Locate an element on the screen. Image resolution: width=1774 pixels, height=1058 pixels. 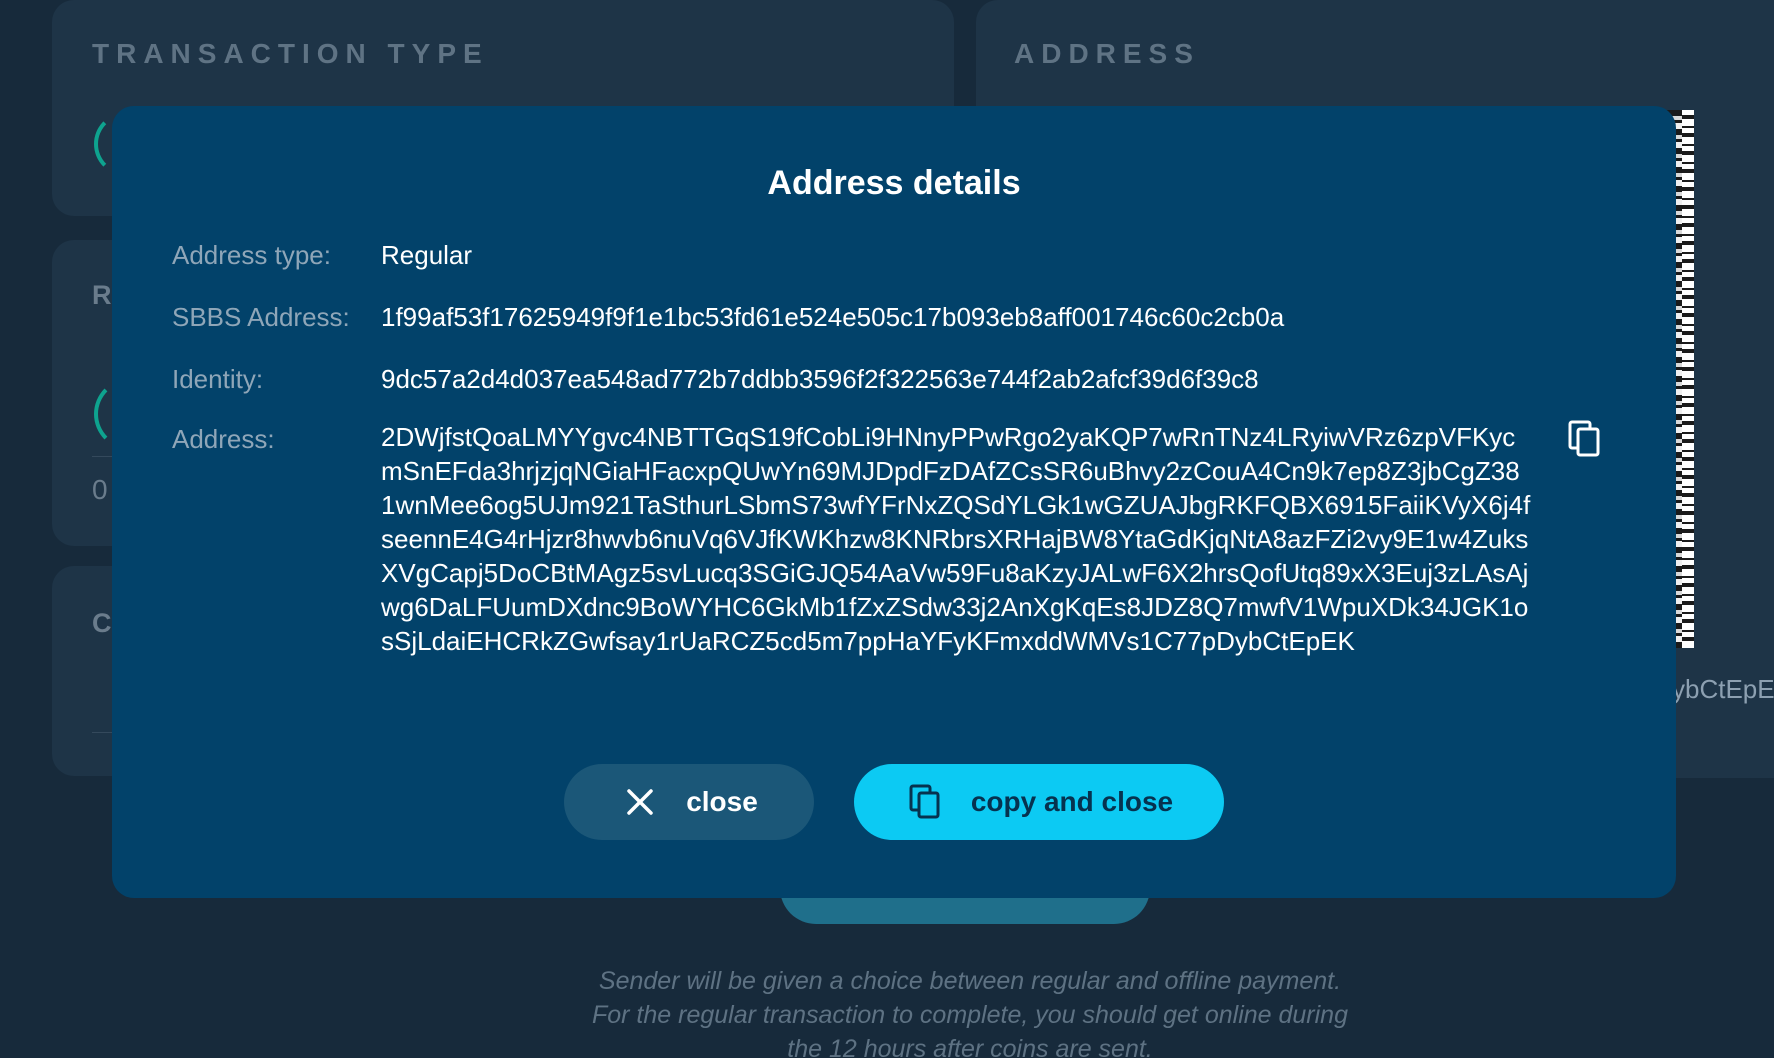
address-label: Address: is located at coordinates (223, 439).